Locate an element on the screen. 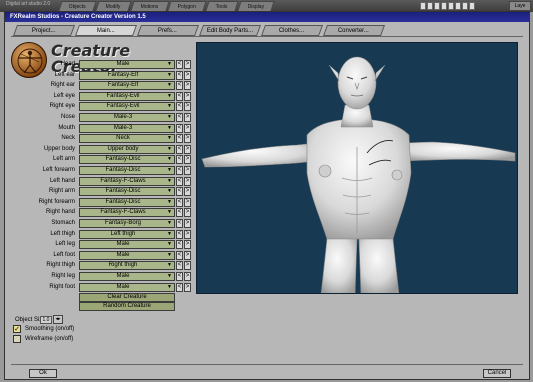  host-tab-modify: Modify is located at coordinates (113, 6).